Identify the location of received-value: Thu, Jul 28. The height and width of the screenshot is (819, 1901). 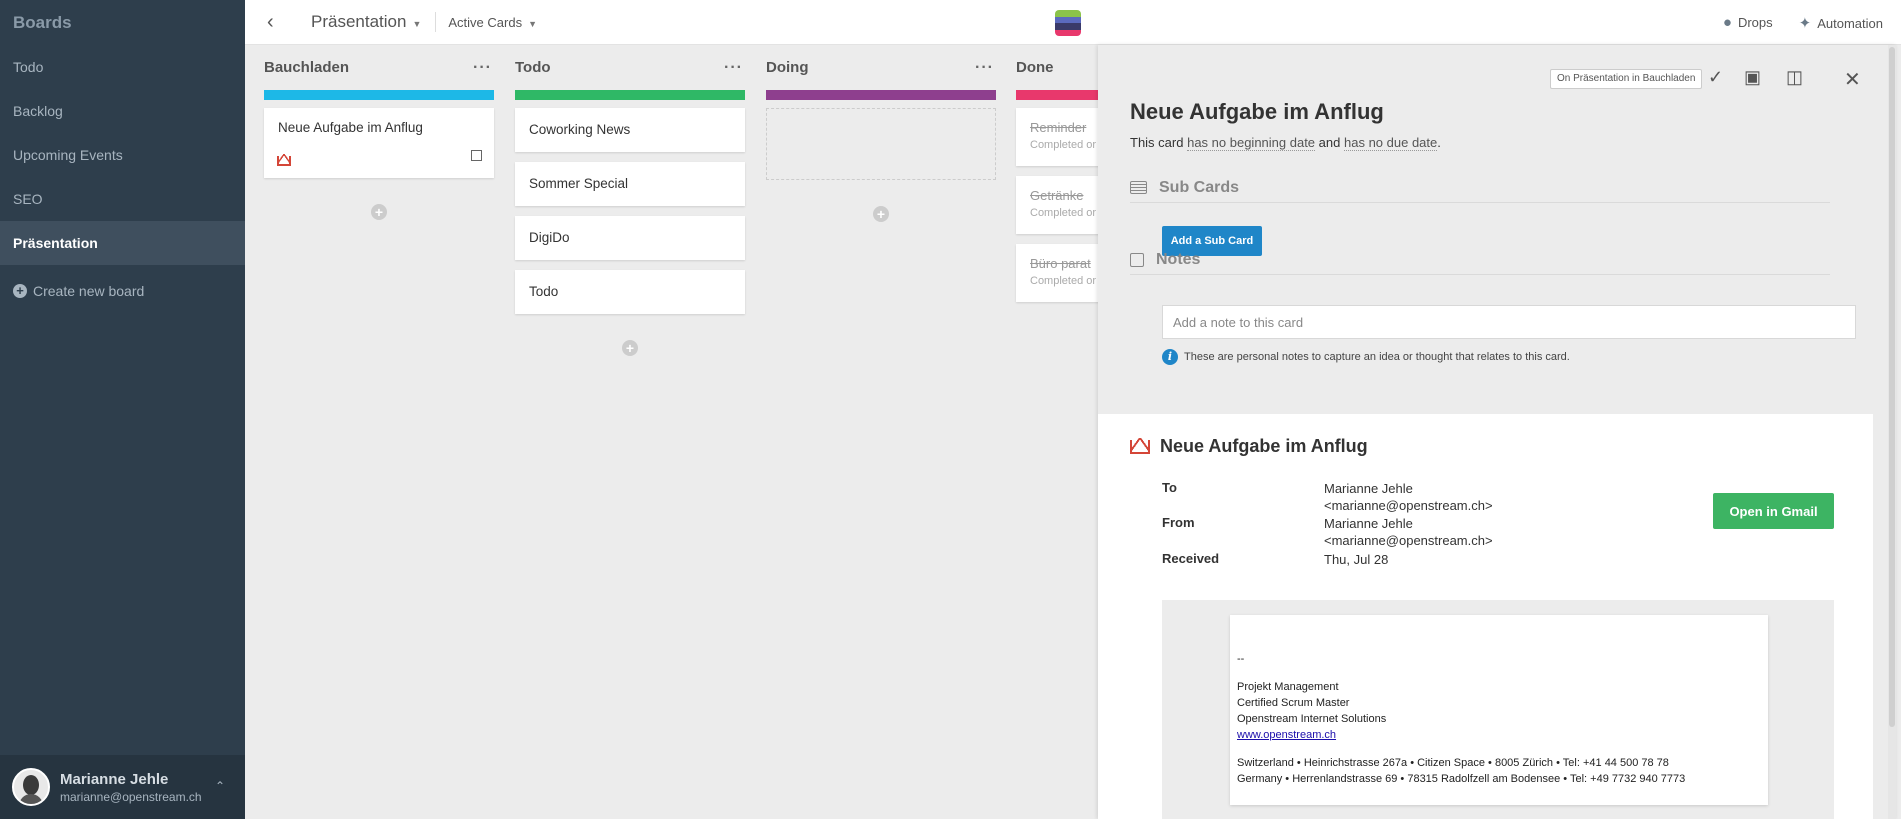
(1356, 559).